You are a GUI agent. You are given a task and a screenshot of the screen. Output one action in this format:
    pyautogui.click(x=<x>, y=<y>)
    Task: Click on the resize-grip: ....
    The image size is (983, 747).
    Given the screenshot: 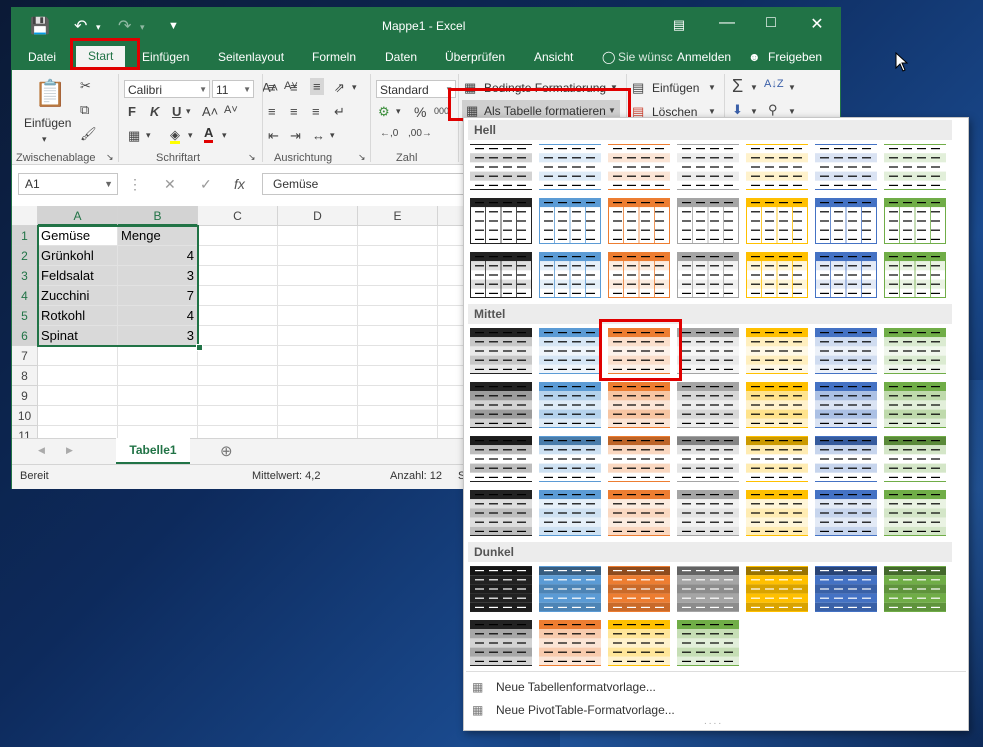 What is the action you would take?
    pyautogui.click(x=713, y=721)
    